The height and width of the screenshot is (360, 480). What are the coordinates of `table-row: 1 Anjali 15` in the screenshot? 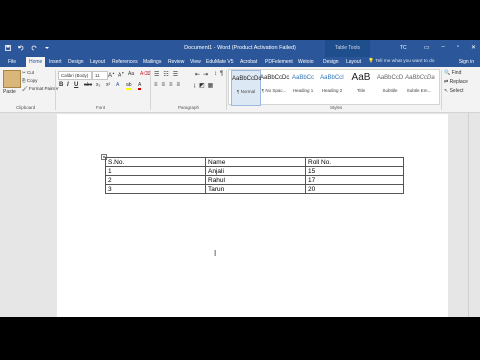 It's located at (254, 171).